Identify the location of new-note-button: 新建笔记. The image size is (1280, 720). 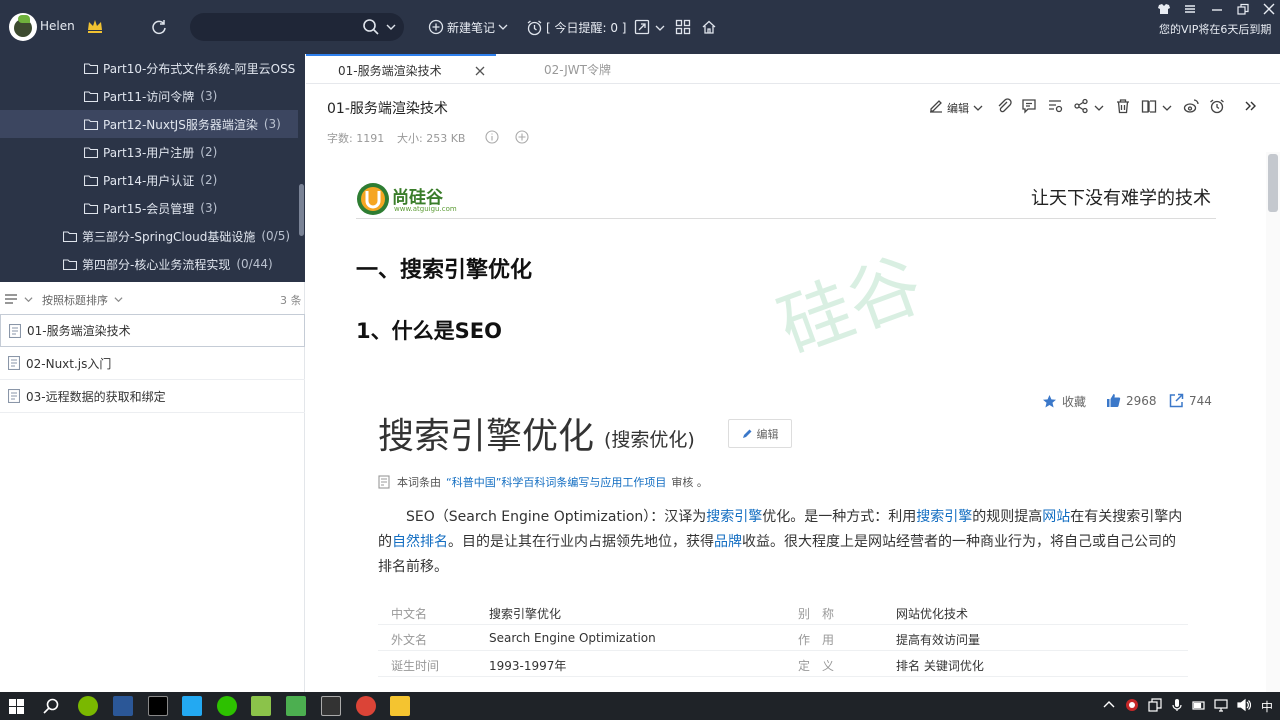
(468, 27).